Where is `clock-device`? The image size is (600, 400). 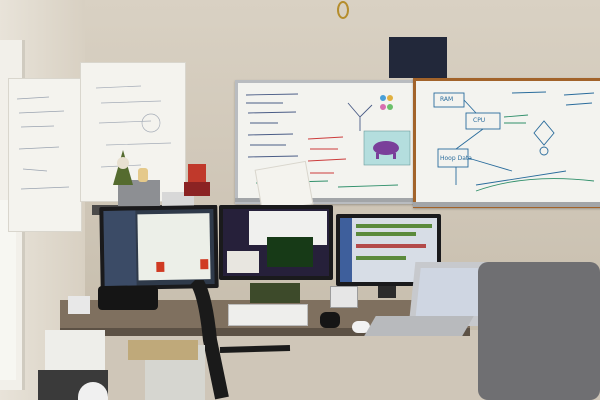 clock-device is located at coordinates (344, 297).